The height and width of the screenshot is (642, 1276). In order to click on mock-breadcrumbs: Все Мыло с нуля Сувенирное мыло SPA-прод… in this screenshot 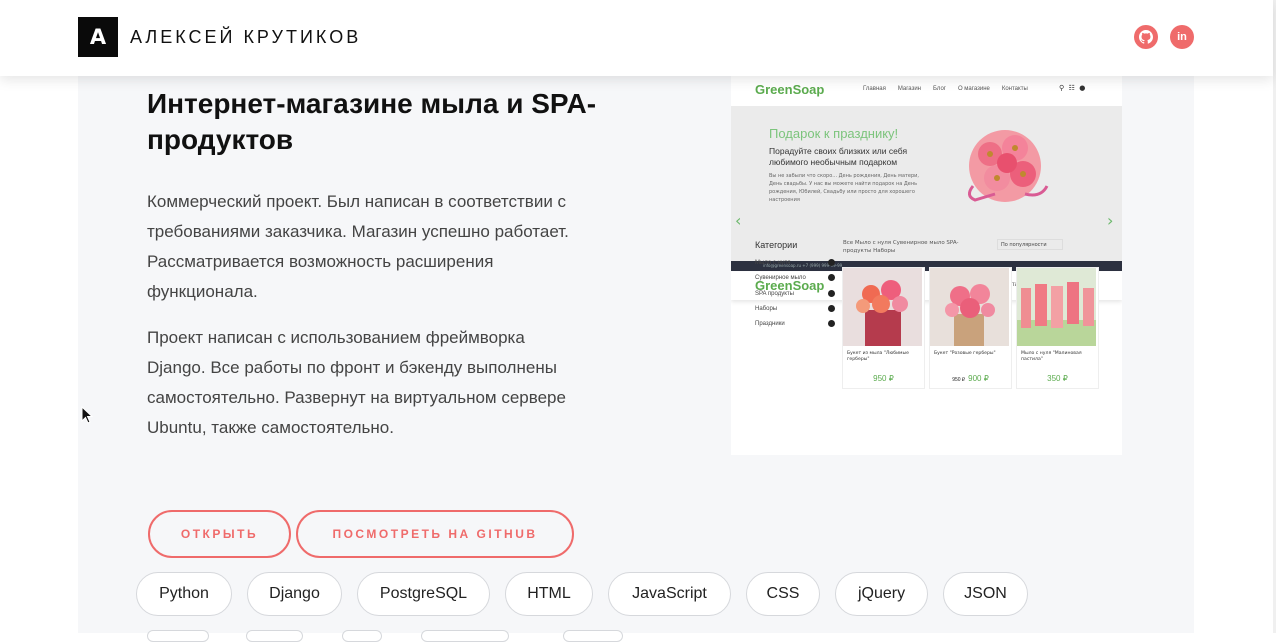, I will do `click(901, 247)`.